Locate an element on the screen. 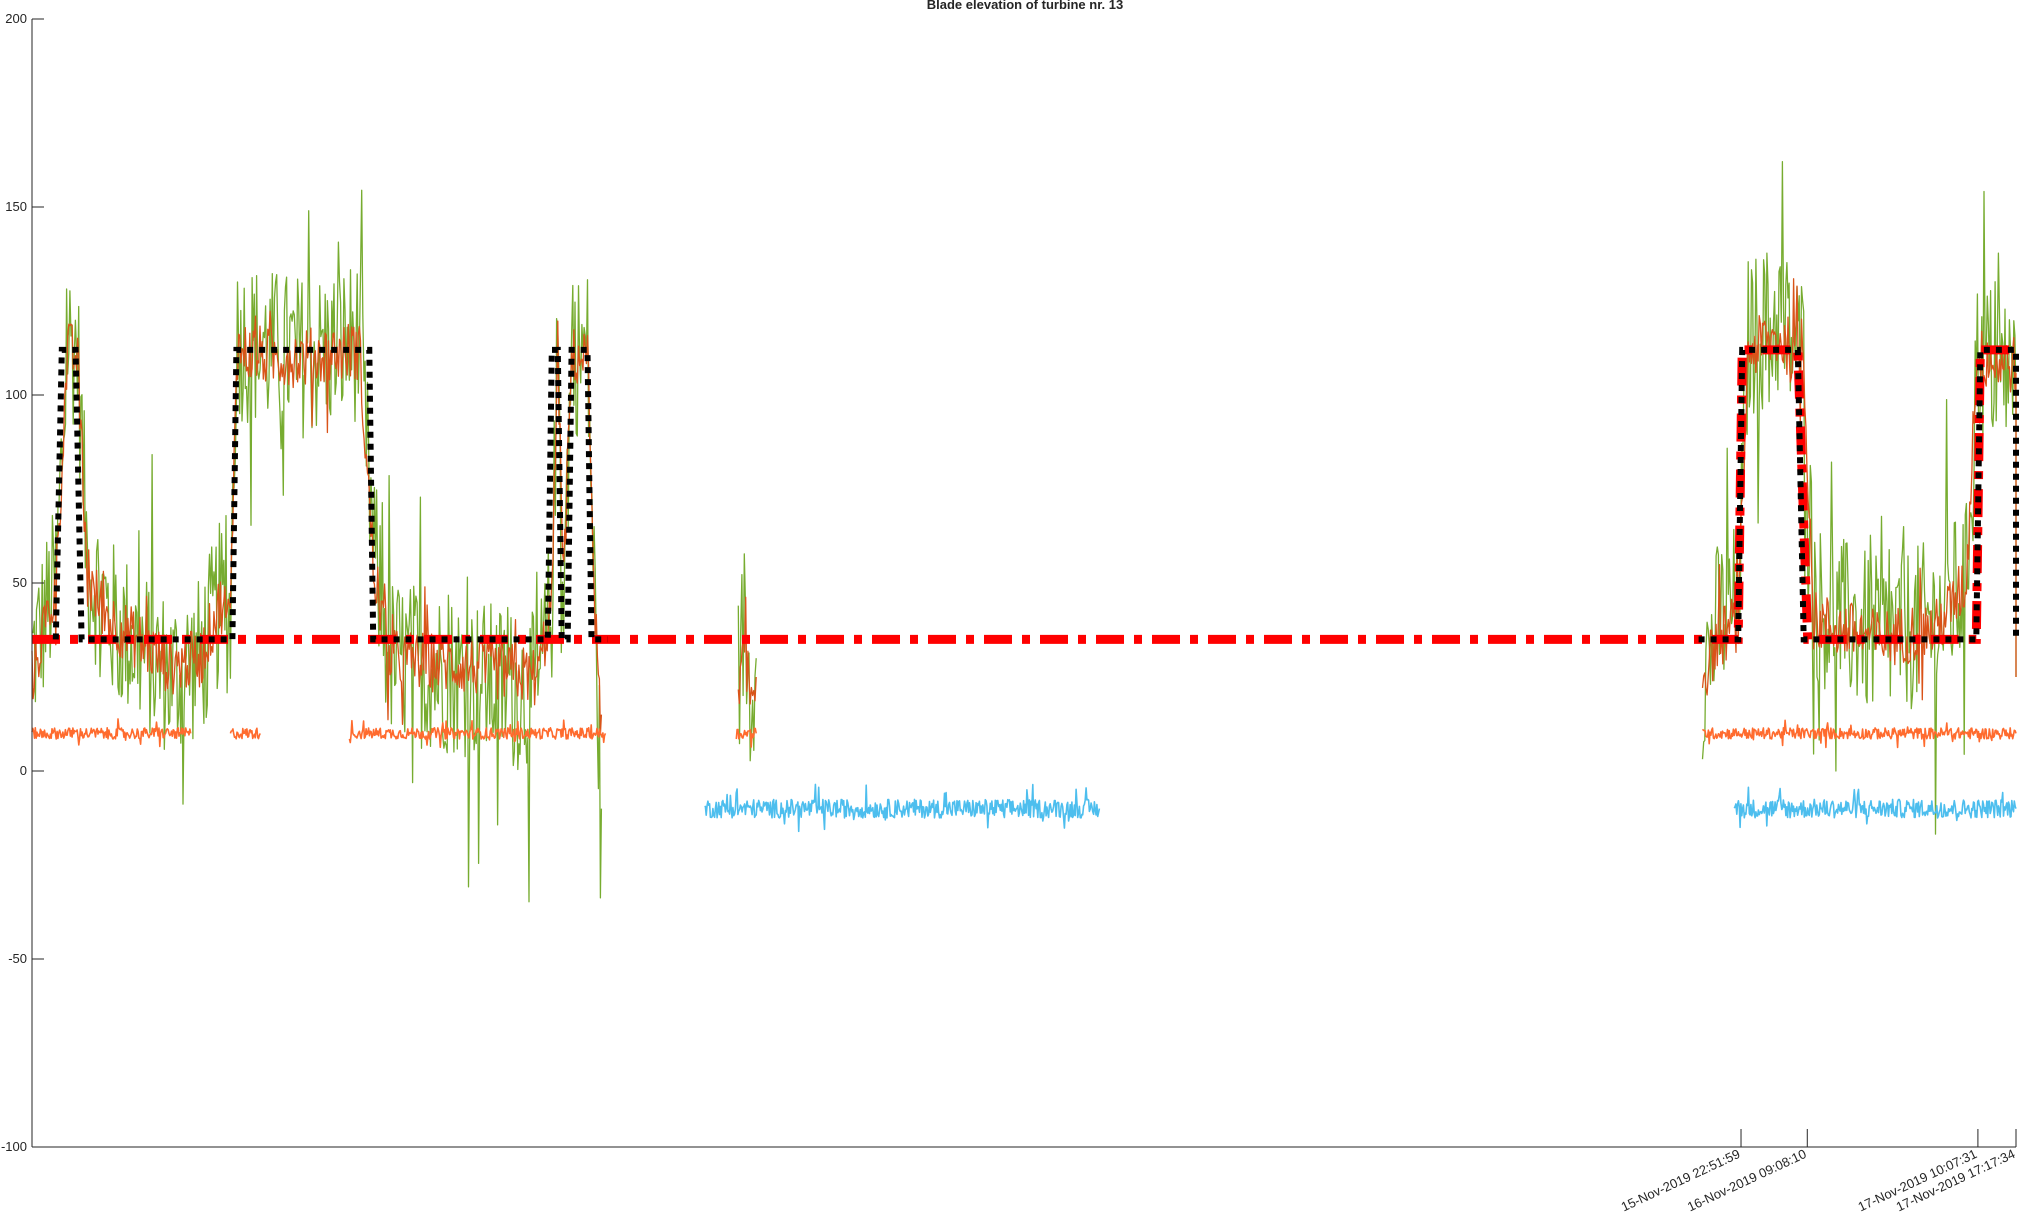 The image size is (2021, 1230). x-tick-label: 16-Nov-2019 09:08:10 is located at coordinates (1747, 1180).